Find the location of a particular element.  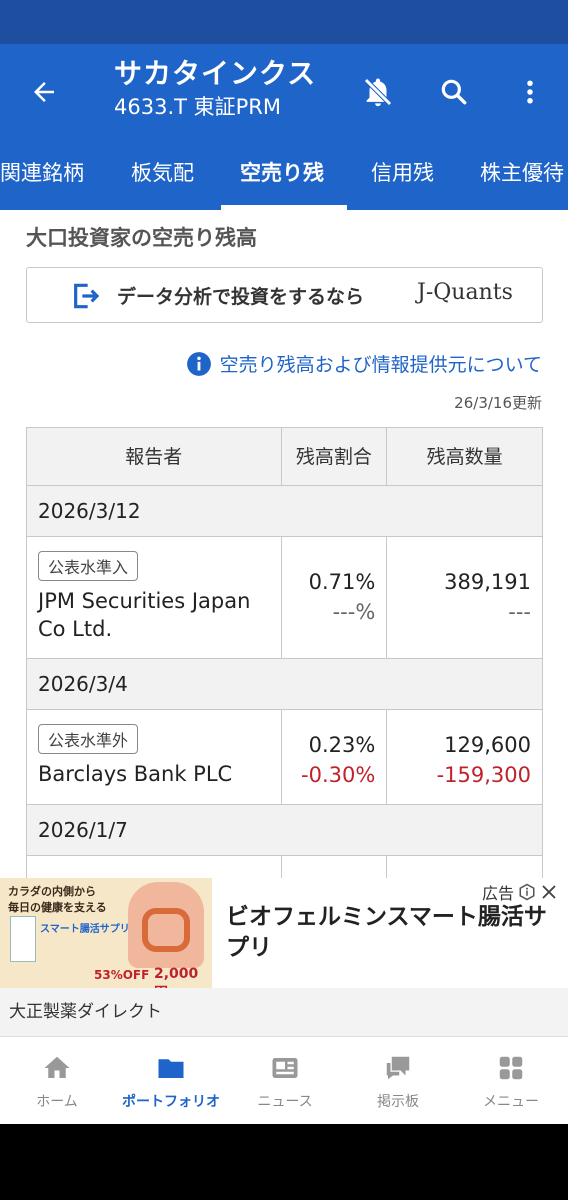

ad-discount: 53%OFF is located at coordinates (122, 975).